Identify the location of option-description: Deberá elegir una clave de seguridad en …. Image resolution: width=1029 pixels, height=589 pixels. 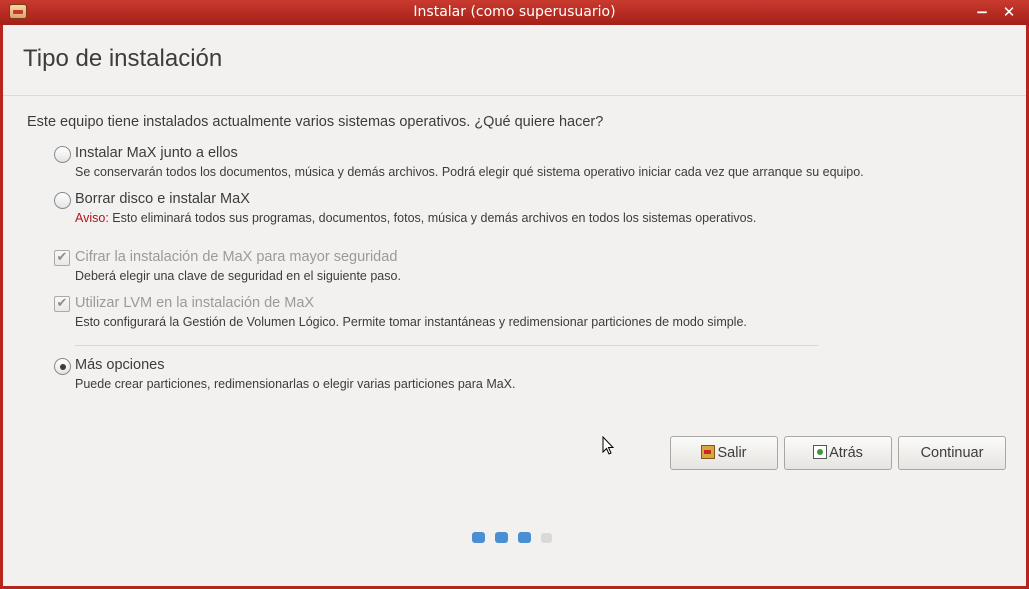
(238, 276).